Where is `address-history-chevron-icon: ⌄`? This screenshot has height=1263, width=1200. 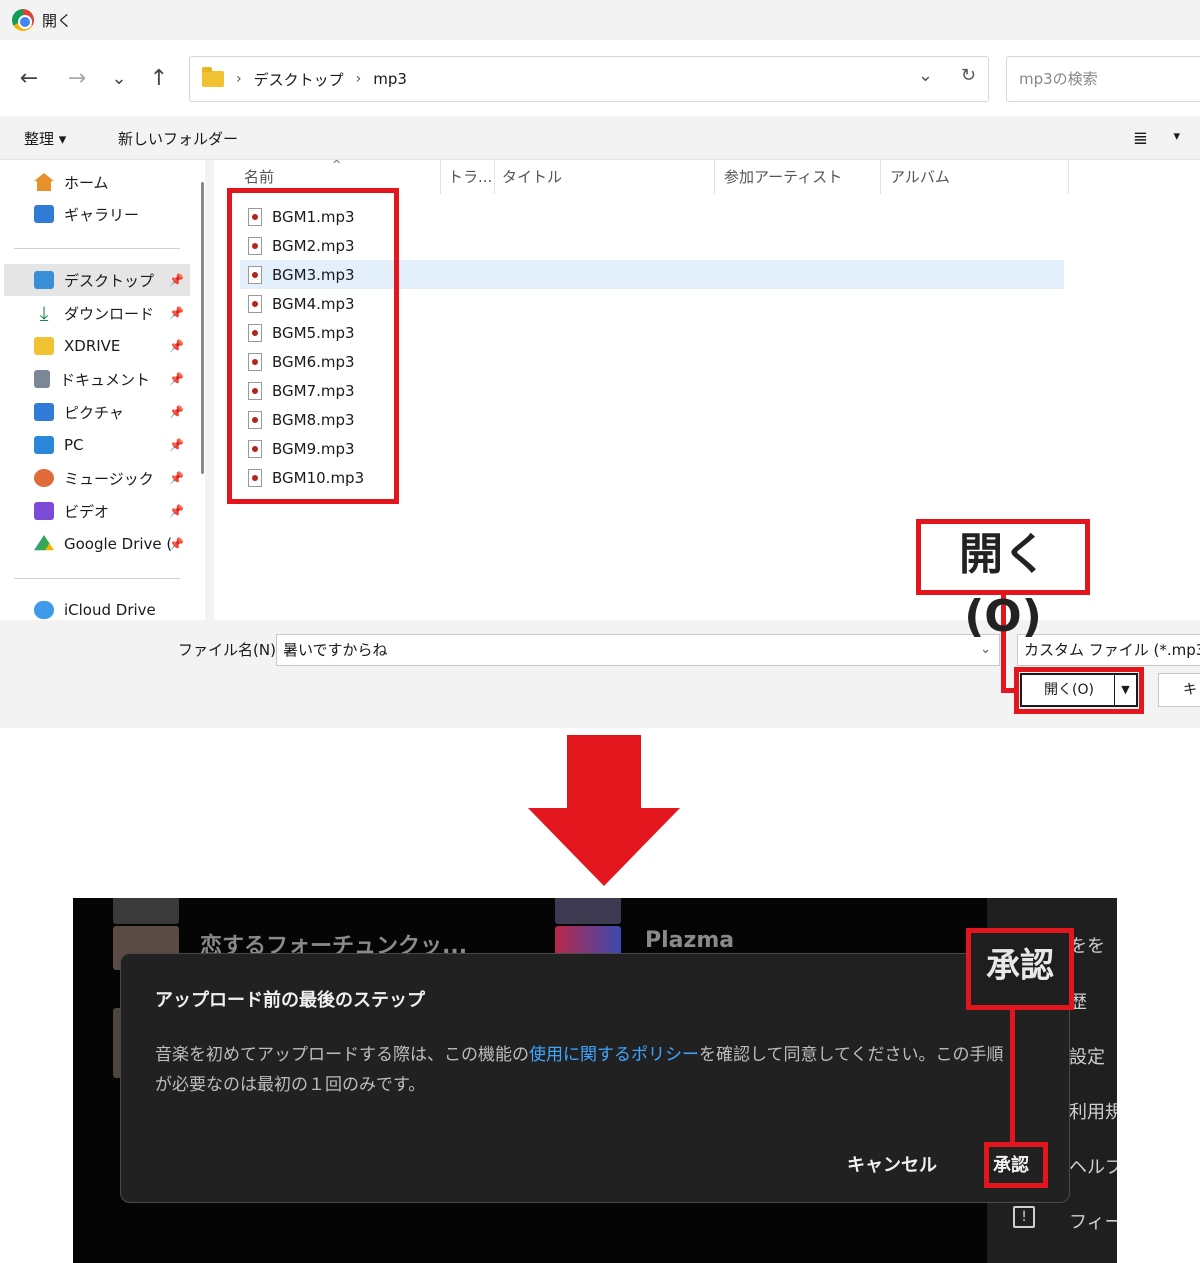 address-history-chevron-icon: ⌄ is located at coordinates (925, 75).